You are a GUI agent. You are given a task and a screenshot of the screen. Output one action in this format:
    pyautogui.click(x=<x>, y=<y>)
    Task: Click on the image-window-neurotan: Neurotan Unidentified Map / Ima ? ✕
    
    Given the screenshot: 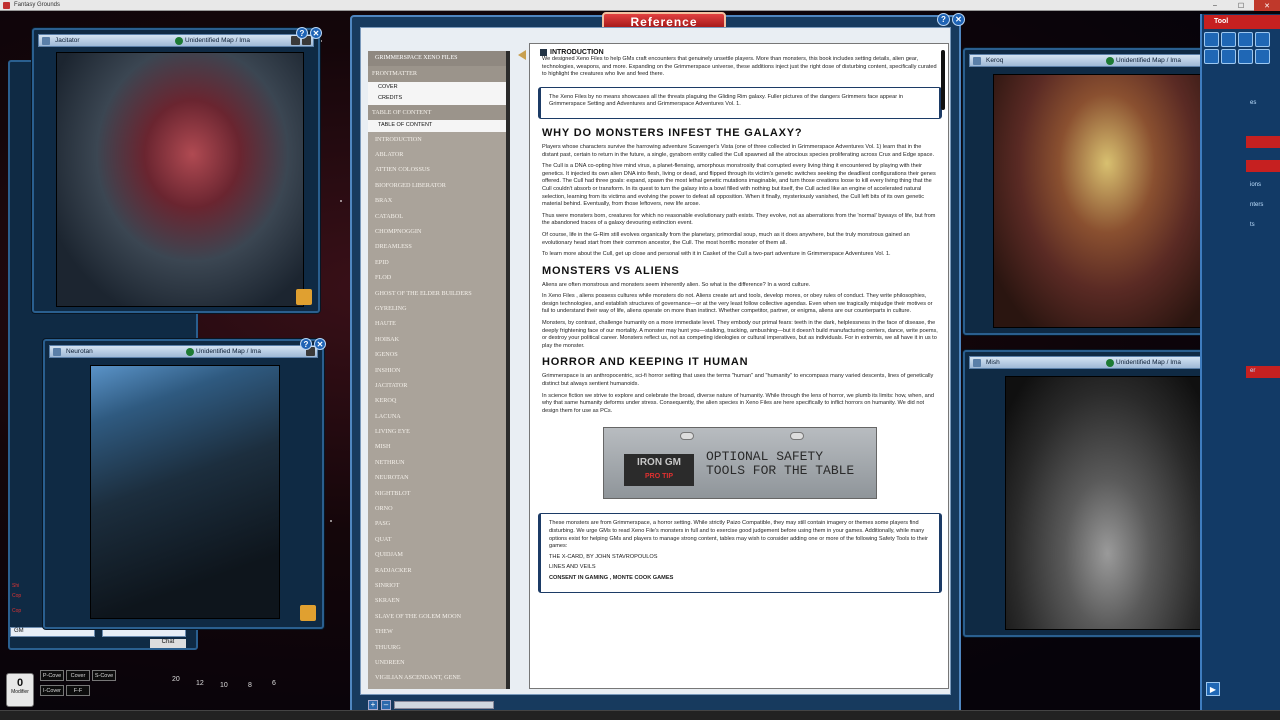 What is the action you would take?
    pyautogui.click(x=184, y=483)
    